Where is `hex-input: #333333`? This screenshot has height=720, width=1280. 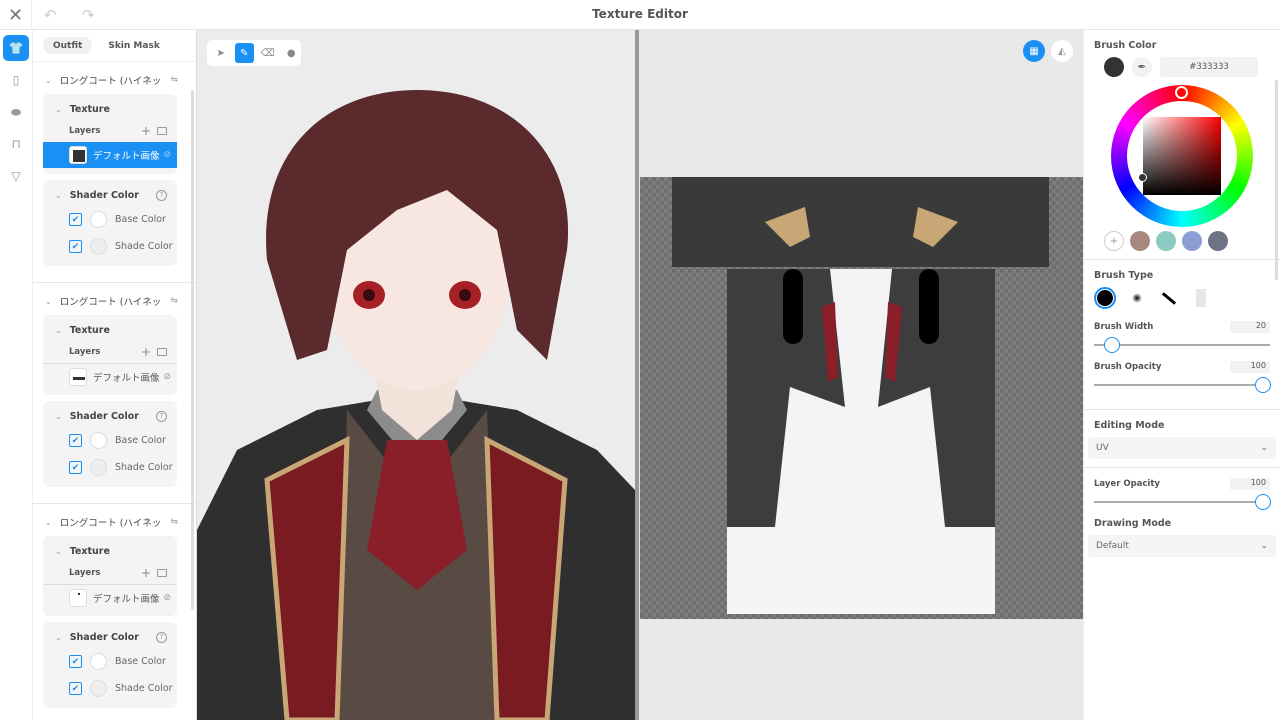 hex-input: #333333 is located at coordinates (1209, 67).